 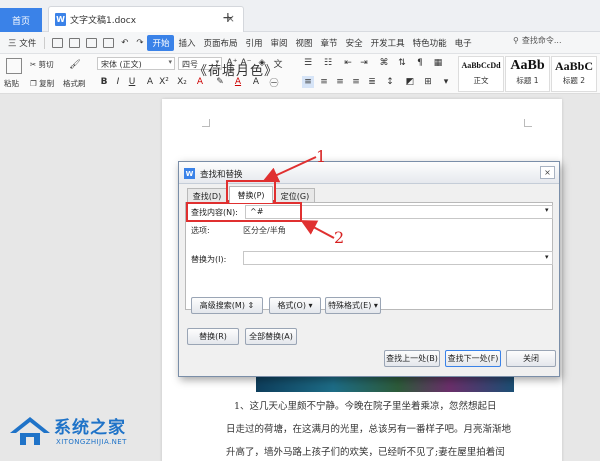 What do you see at coordinates (264, 230) in the screenshot?
I see `options-value: 区分全/半角` at bounding box center [264, 230].